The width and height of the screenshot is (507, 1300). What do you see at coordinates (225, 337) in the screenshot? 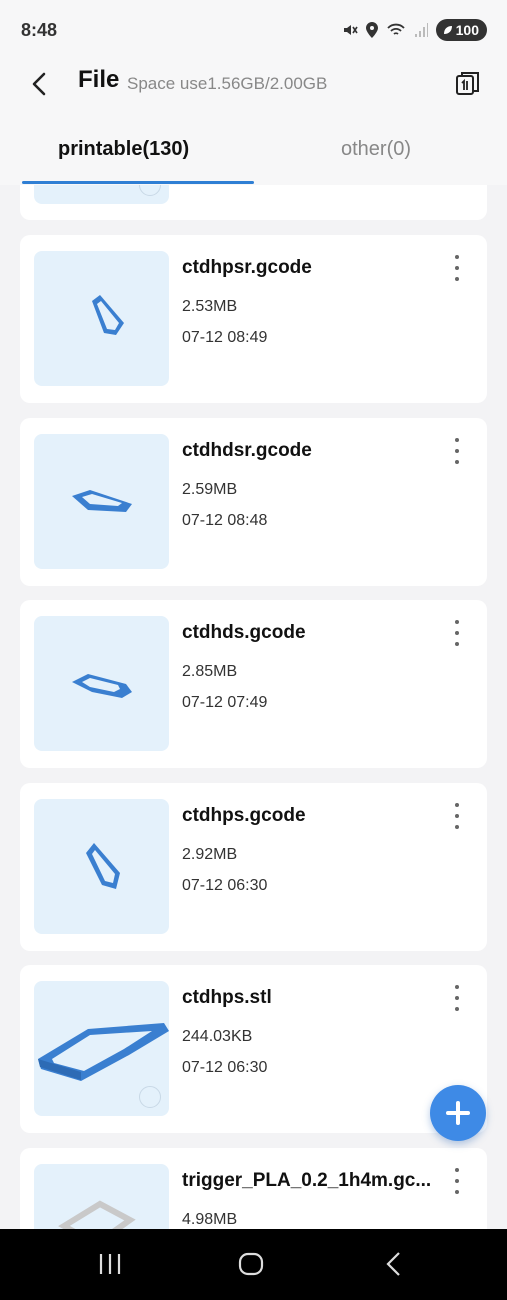
I see `file-date: 07-12 08:49` at bounding box center [225, 337].